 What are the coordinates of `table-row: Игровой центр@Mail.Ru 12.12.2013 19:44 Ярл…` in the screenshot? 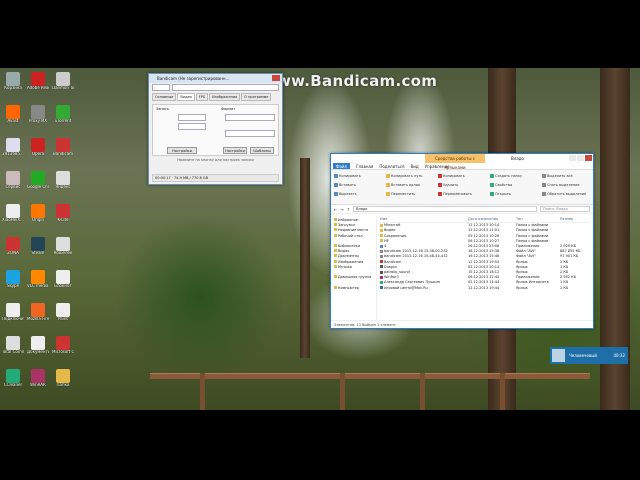 It's located at (485, 288).